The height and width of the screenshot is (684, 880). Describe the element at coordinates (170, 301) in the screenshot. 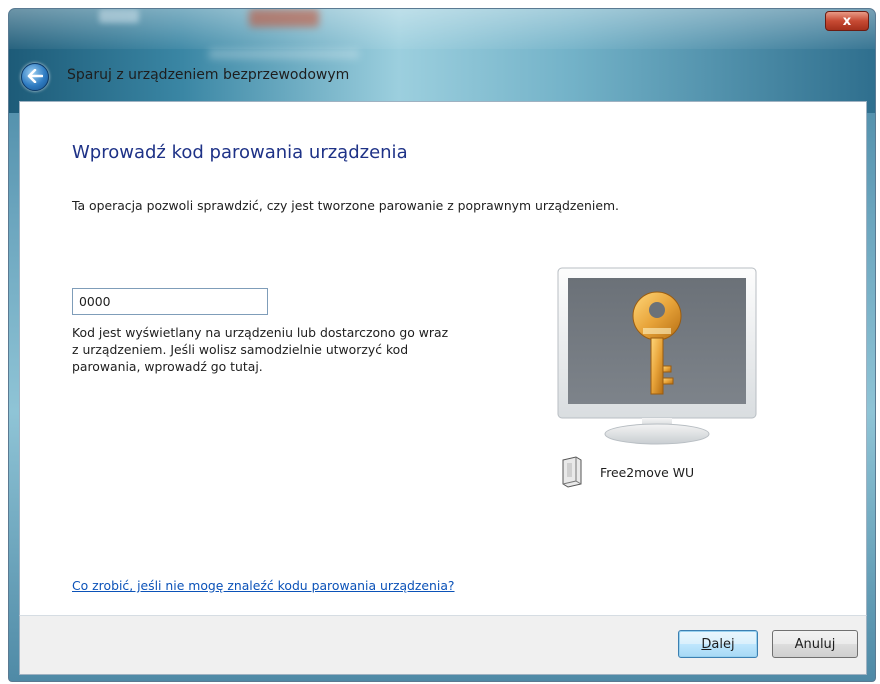

I see `pairing-code-input` at that location.